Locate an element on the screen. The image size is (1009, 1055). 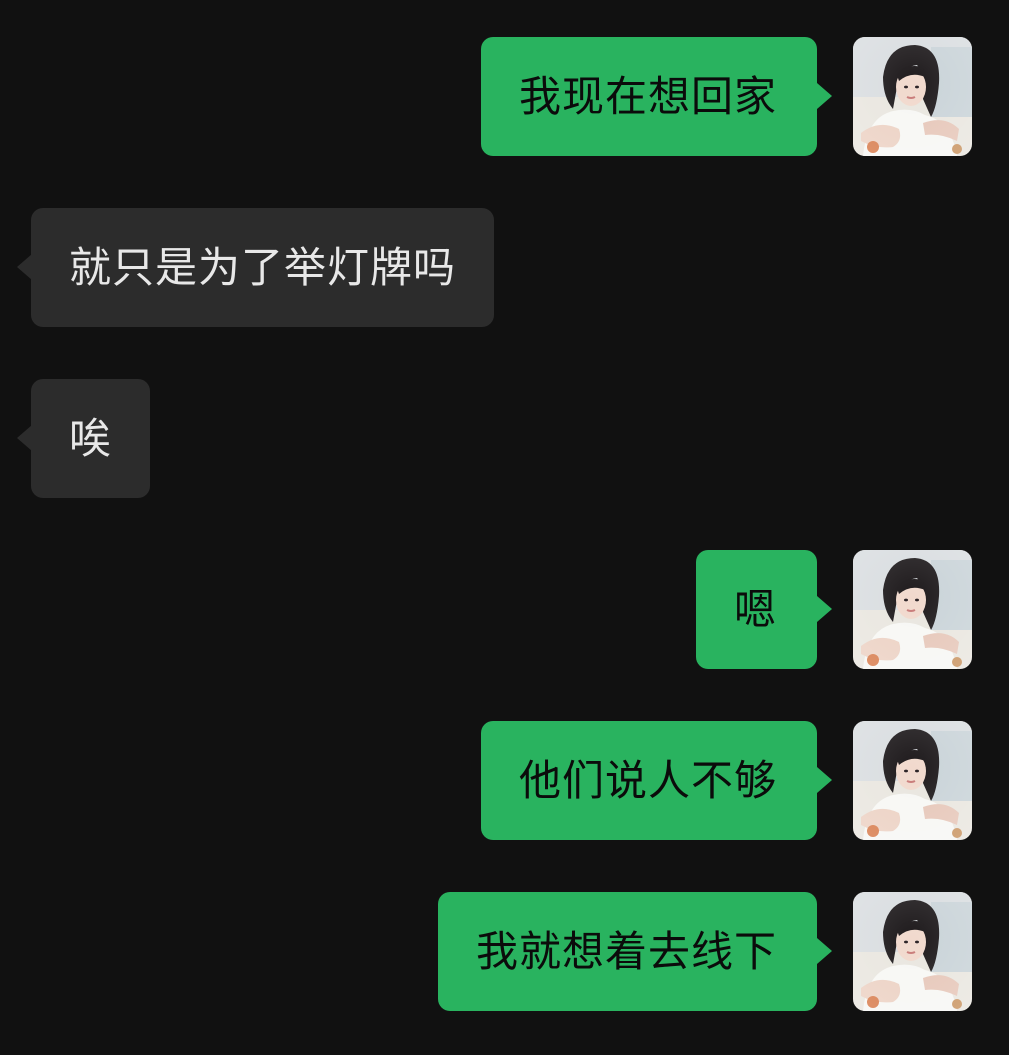
message-text: 嗯 is located at coordinates (755, 609).